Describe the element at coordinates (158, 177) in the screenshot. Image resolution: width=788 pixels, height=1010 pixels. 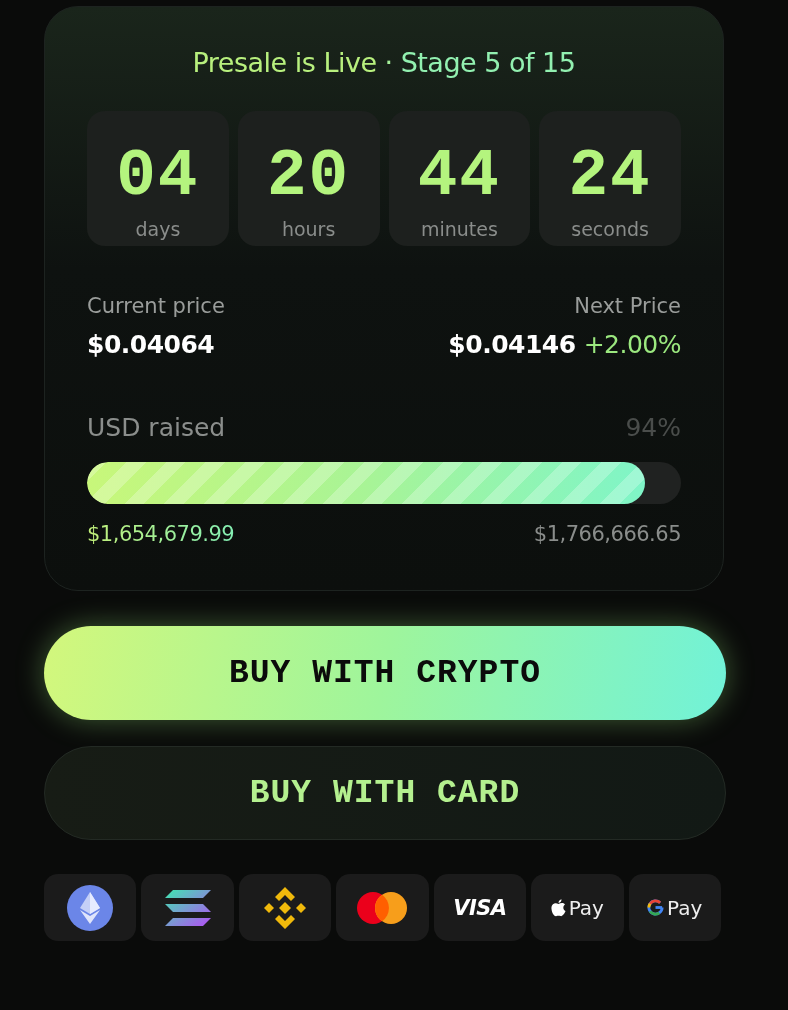
I see `countdown-value: 04` at that location.